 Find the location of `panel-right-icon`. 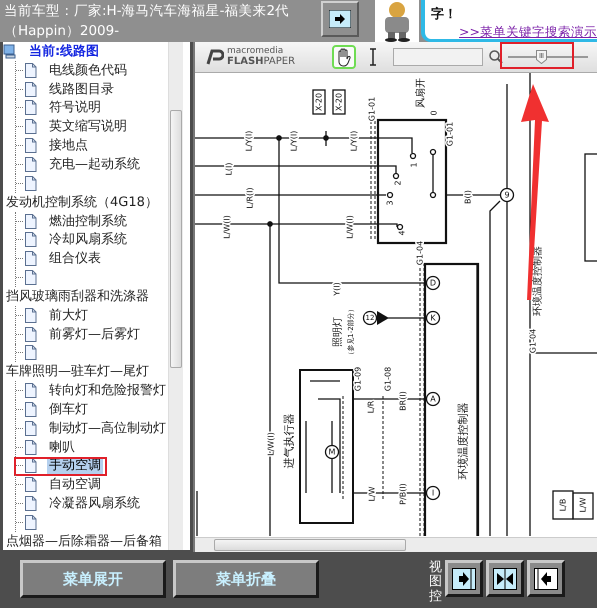

panel-right-icon is located at coordinates (464, 579).